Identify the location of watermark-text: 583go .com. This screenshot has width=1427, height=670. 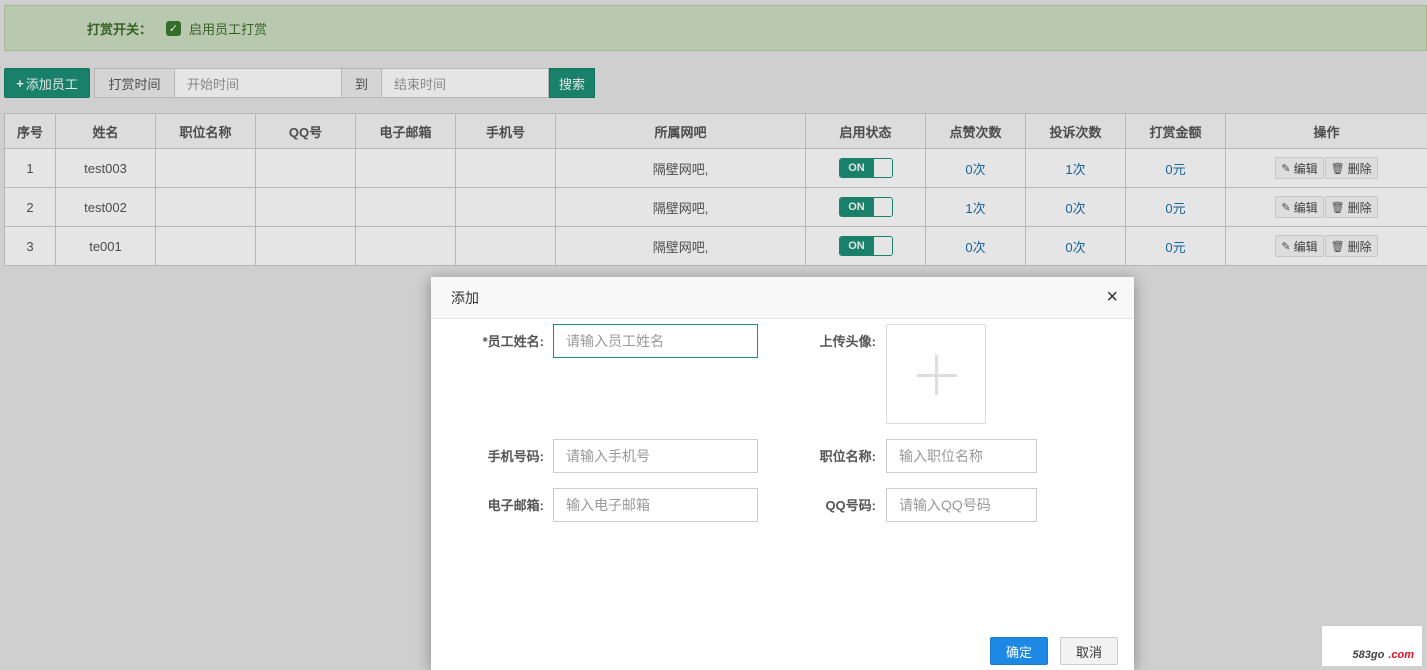
(1385, 655).